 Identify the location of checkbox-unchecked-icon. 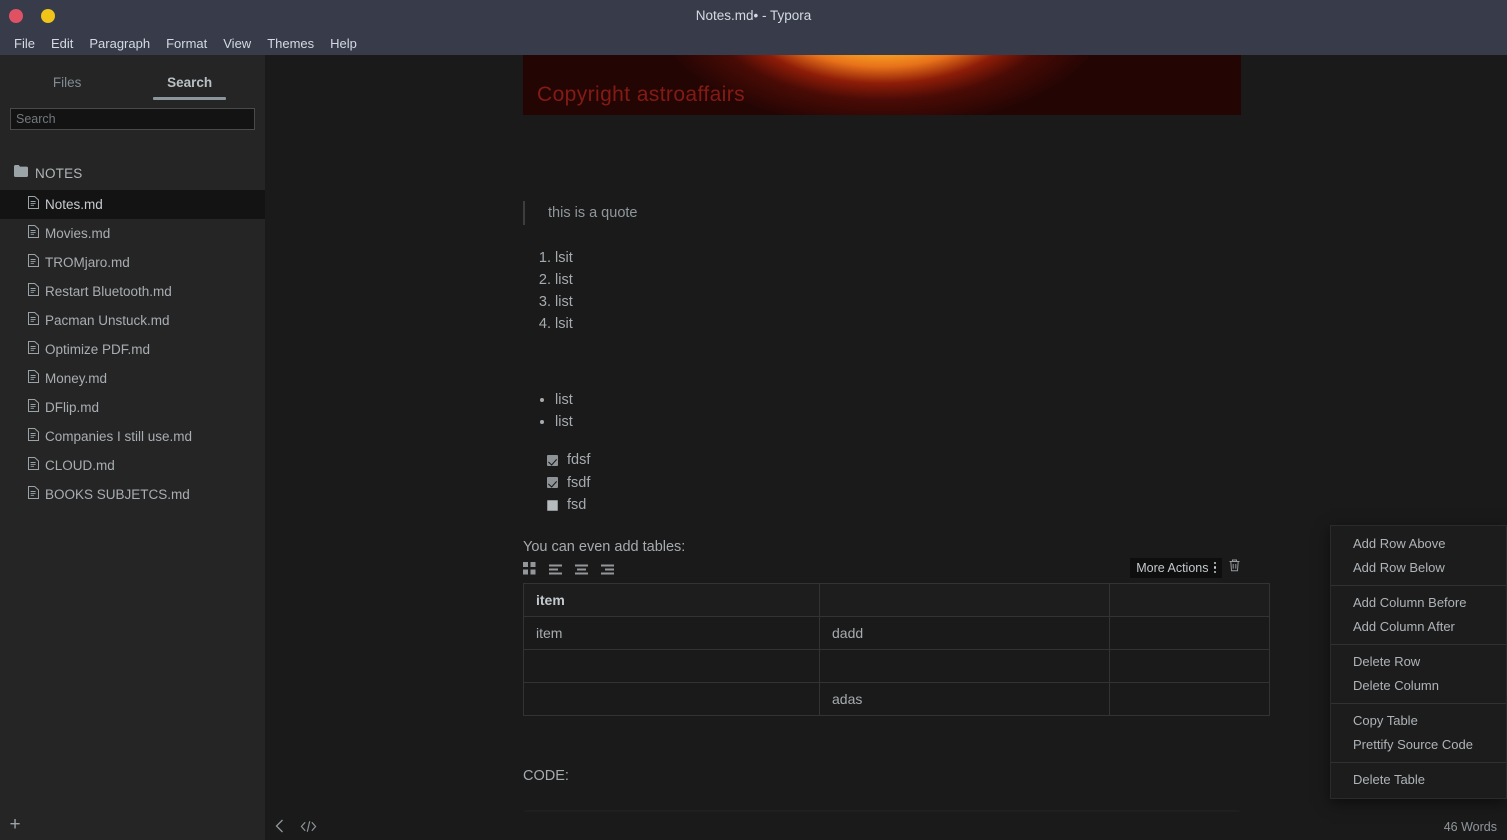
(552, 505).